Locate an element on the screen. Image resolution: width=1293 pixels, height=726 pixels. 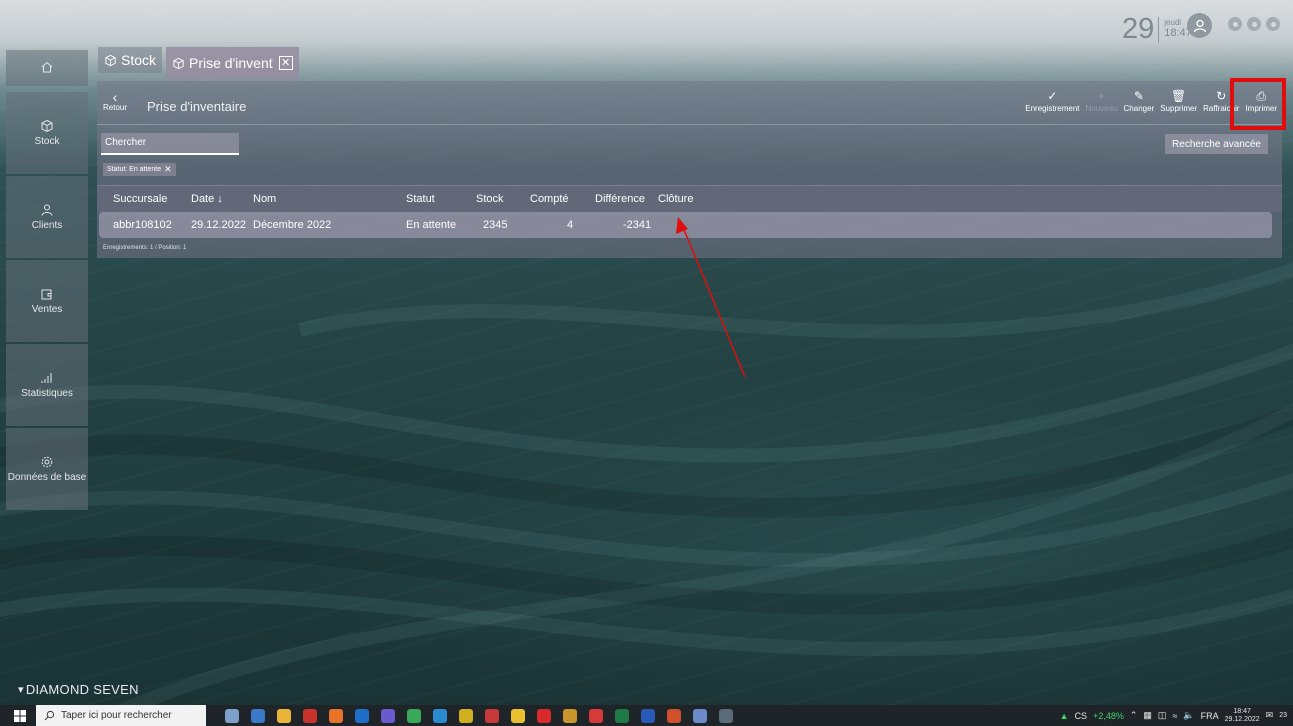
stock-ticker: CS is located at coordinates (1081, 715).